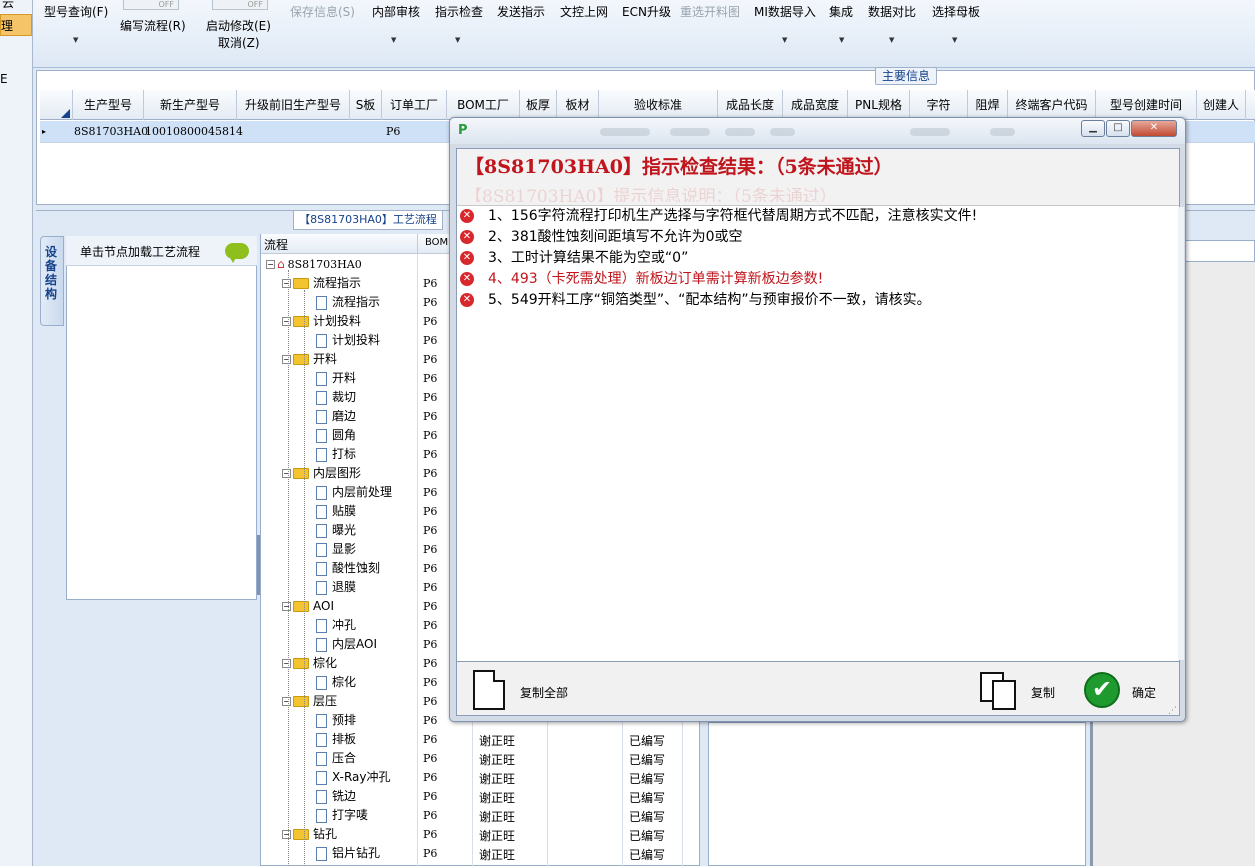 The width and height of the screenshot is (1255, 866). Describe the element at coordinates (336, 454) in the screenshot. I see `tree-leaf-node: 打标` at that location.